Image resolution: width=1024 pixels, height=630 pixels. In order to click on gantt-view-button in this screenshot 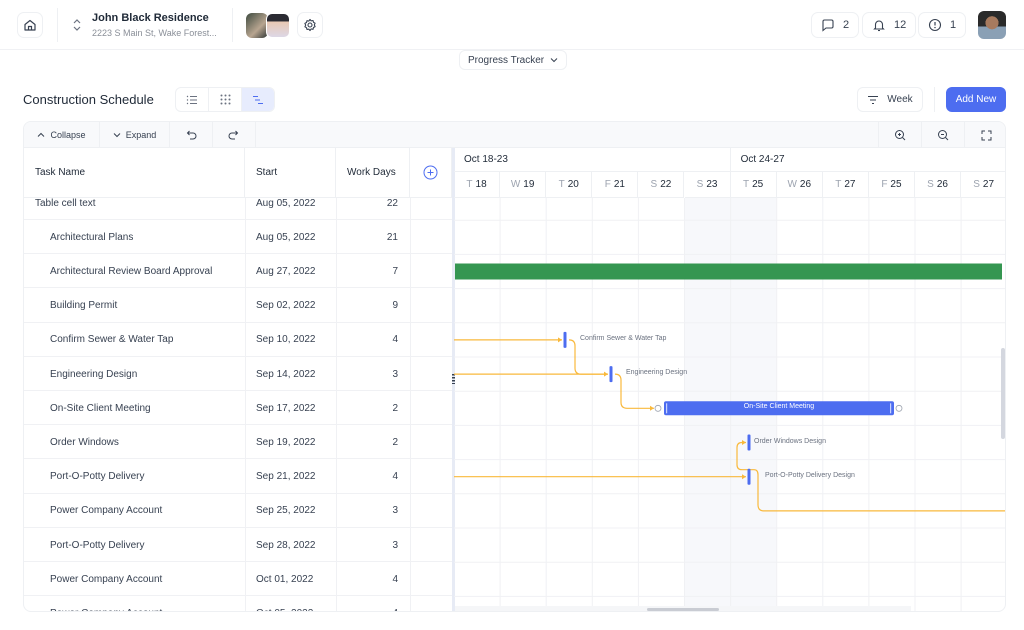, I will do `click(258, 99)`.